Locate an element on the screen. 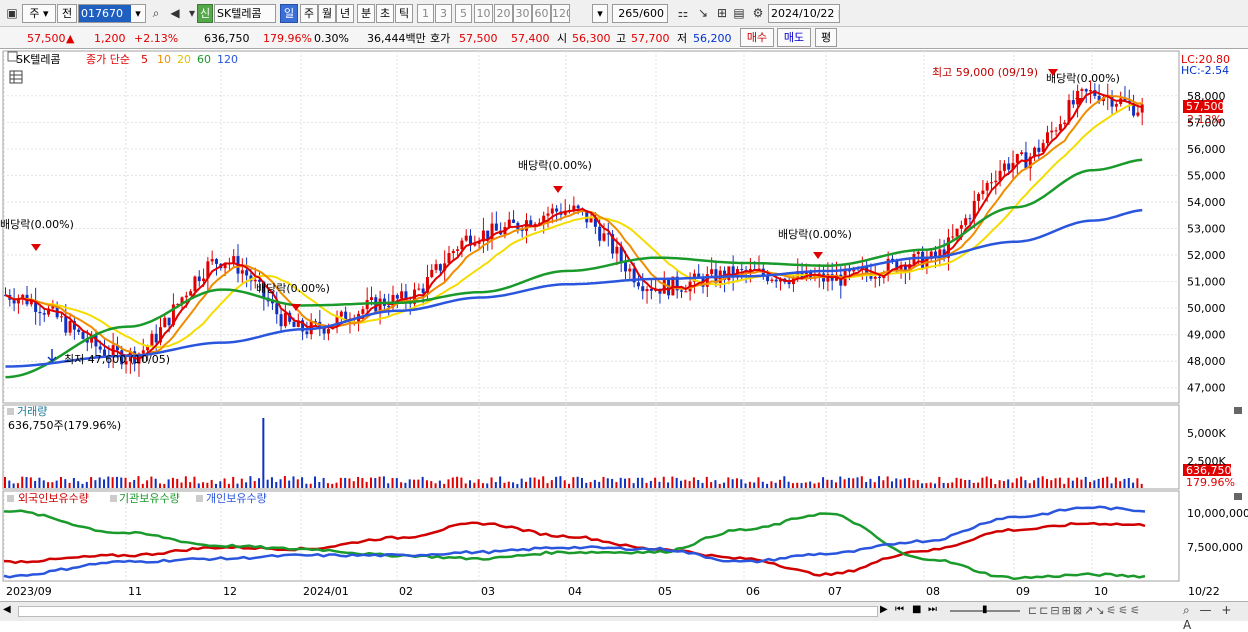 The width and height of the screenshot is (1248, 632). gear-icon: ⚙ is located at coordinates (758, 13).